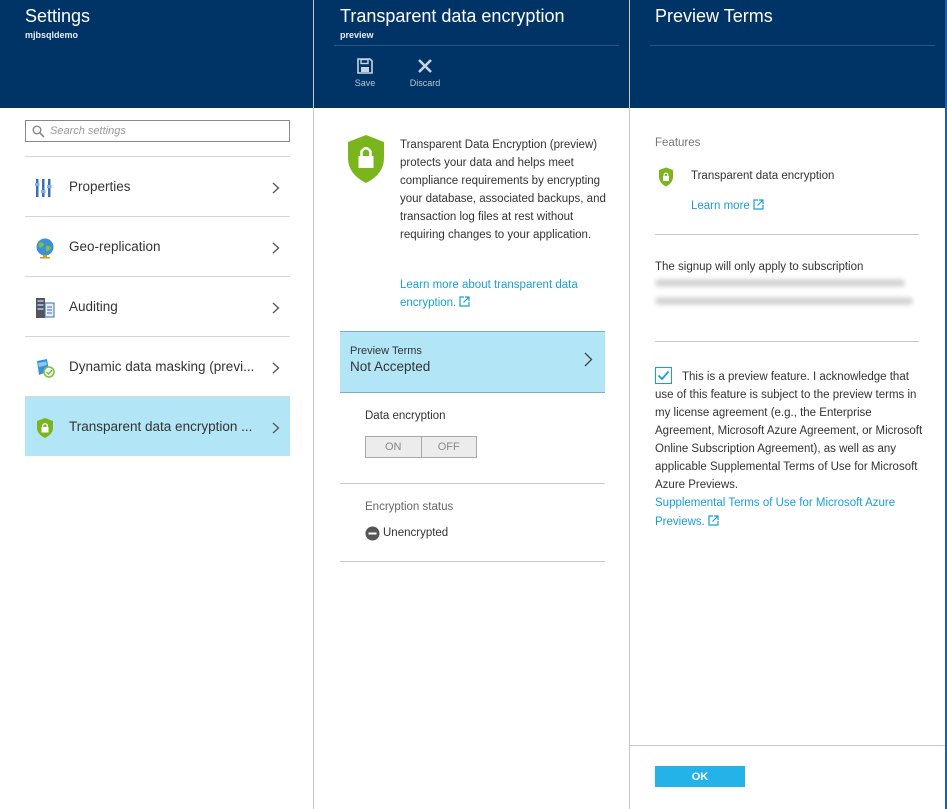 The width and height of the screenshot is (947, 809). Describe the element at coordinates (157, 186) in the screenshot. I see `settings-item-properties: Properties` at that location.